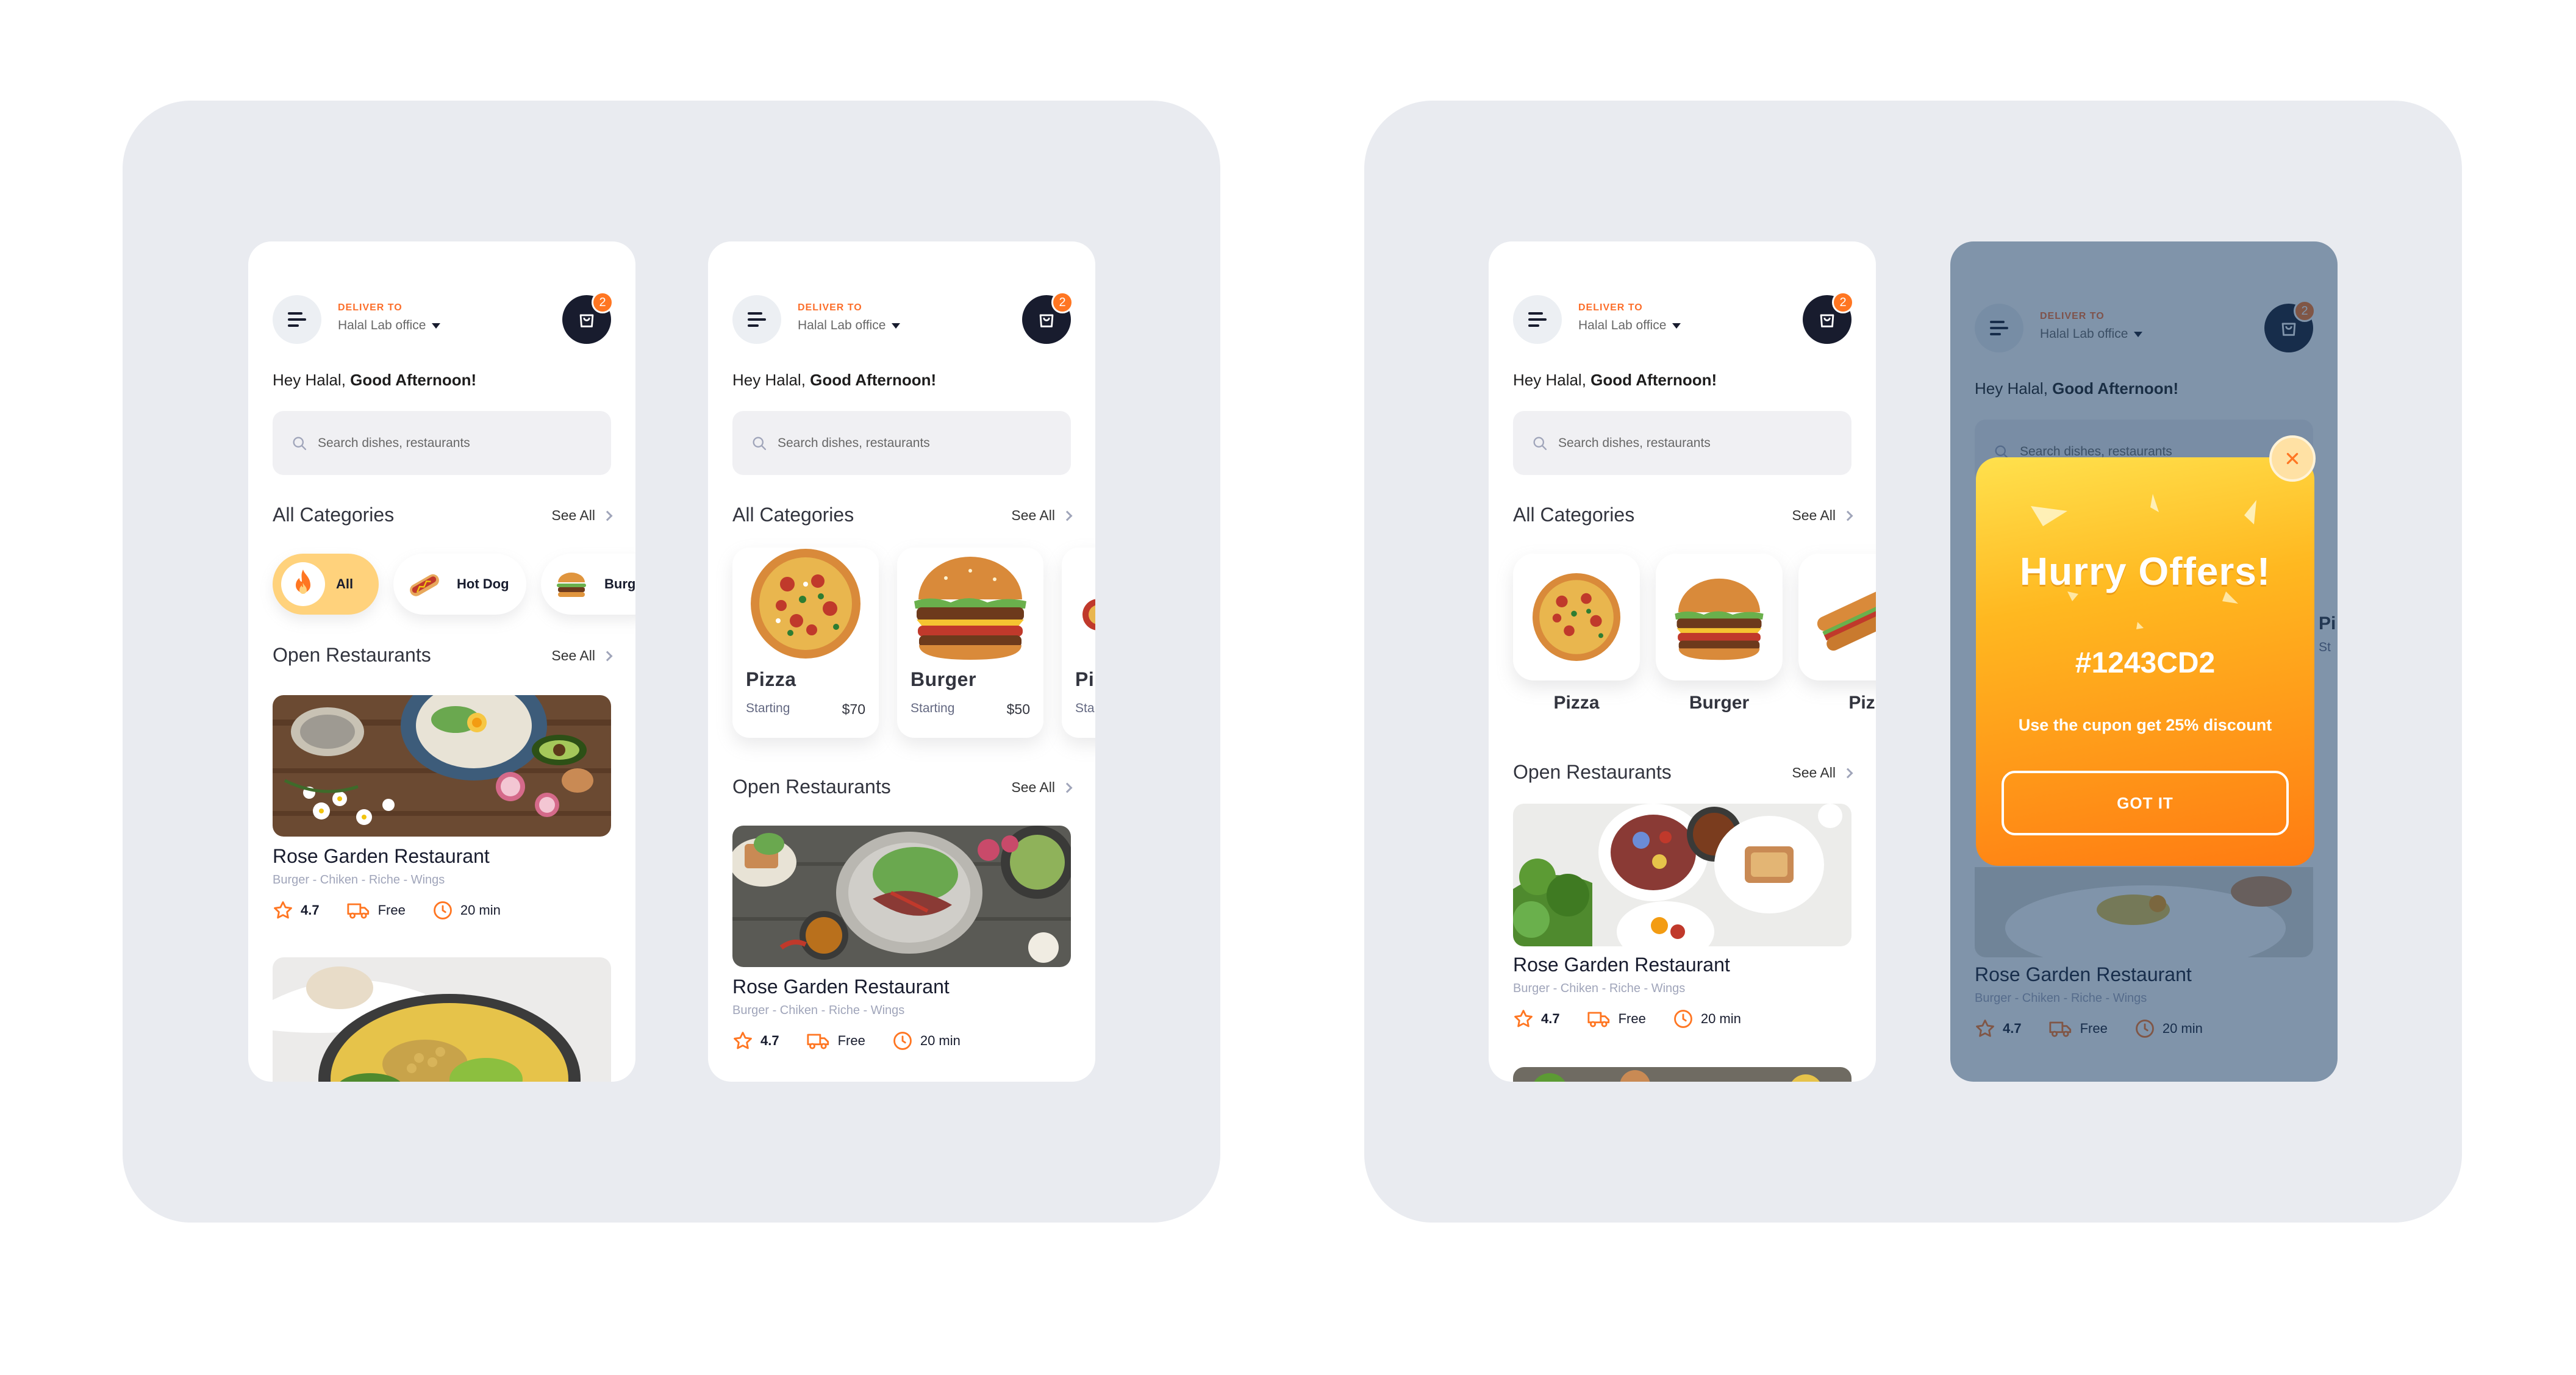  I want to click on category-card-partial: Pi Sta, so click(1078, 643).